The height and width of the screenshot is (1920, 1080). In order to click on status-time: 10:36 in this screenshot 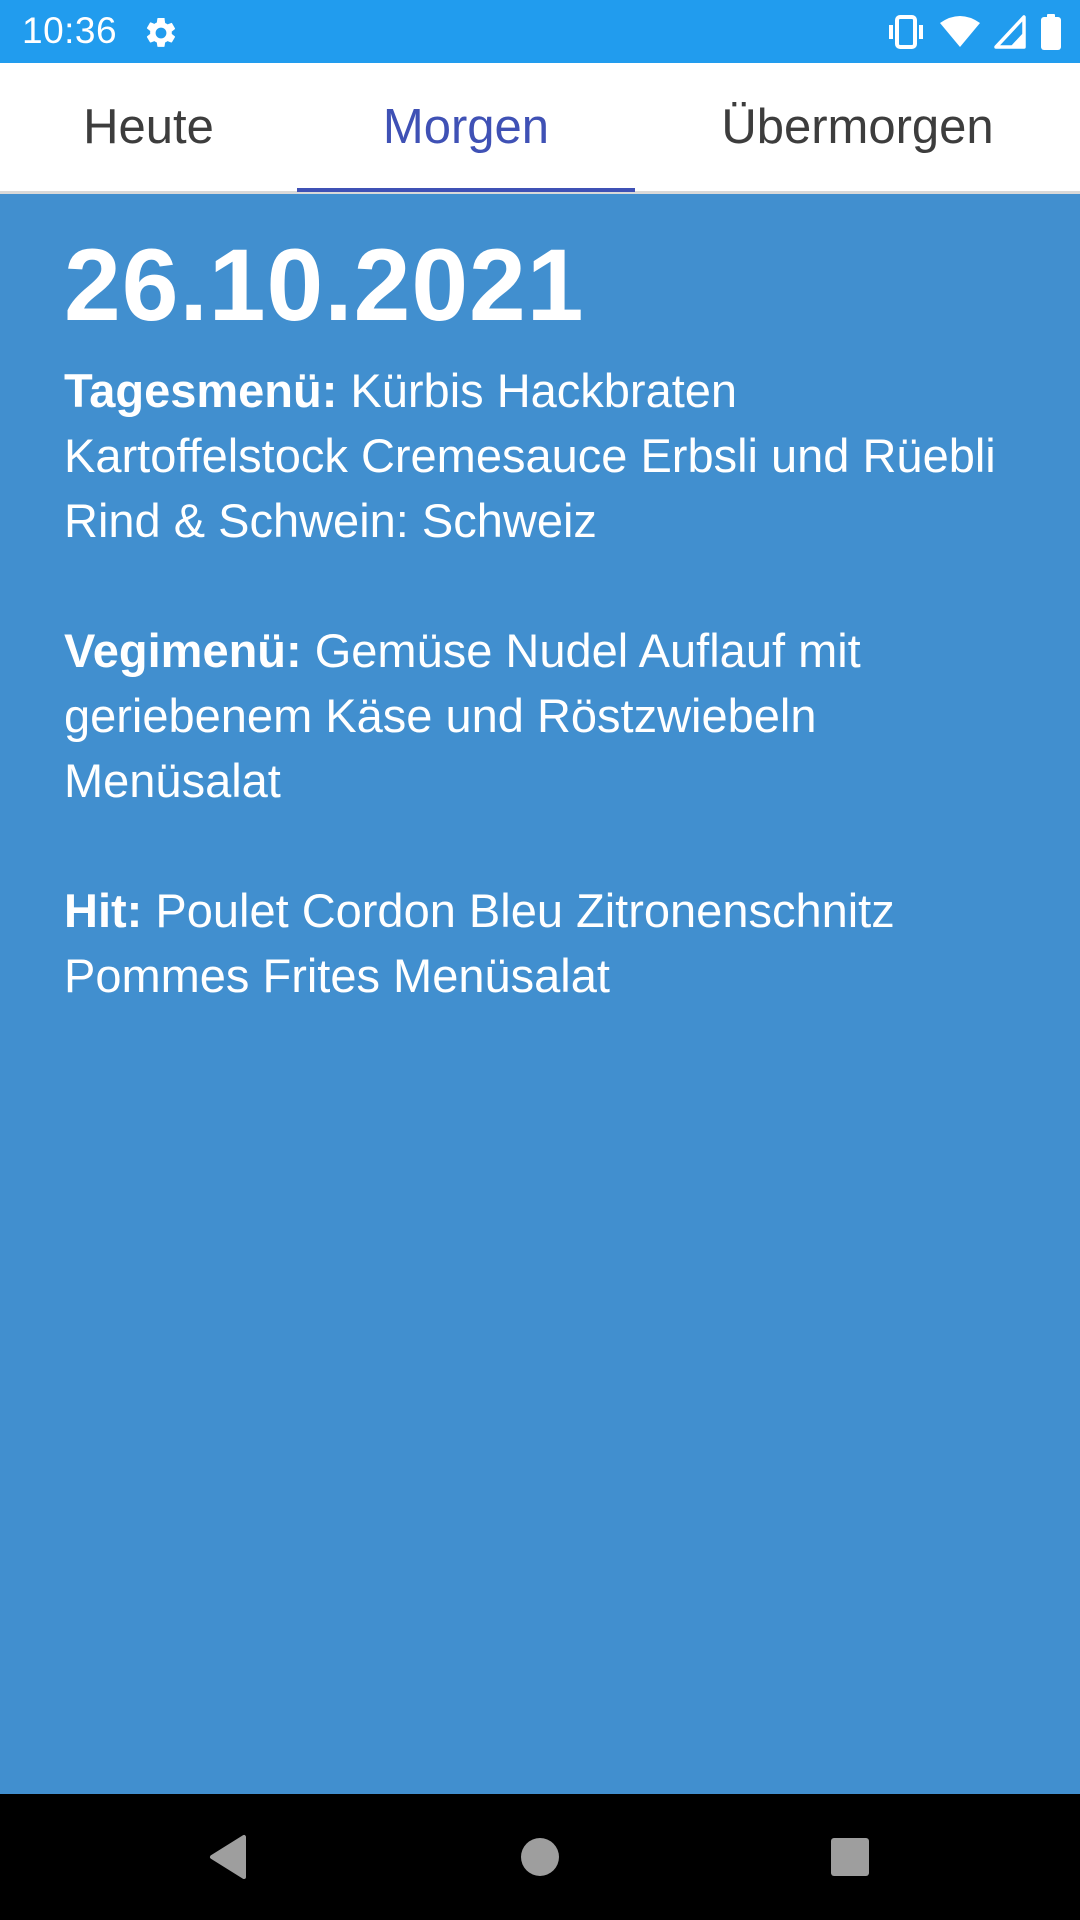, I will do `click(70, 30)`.